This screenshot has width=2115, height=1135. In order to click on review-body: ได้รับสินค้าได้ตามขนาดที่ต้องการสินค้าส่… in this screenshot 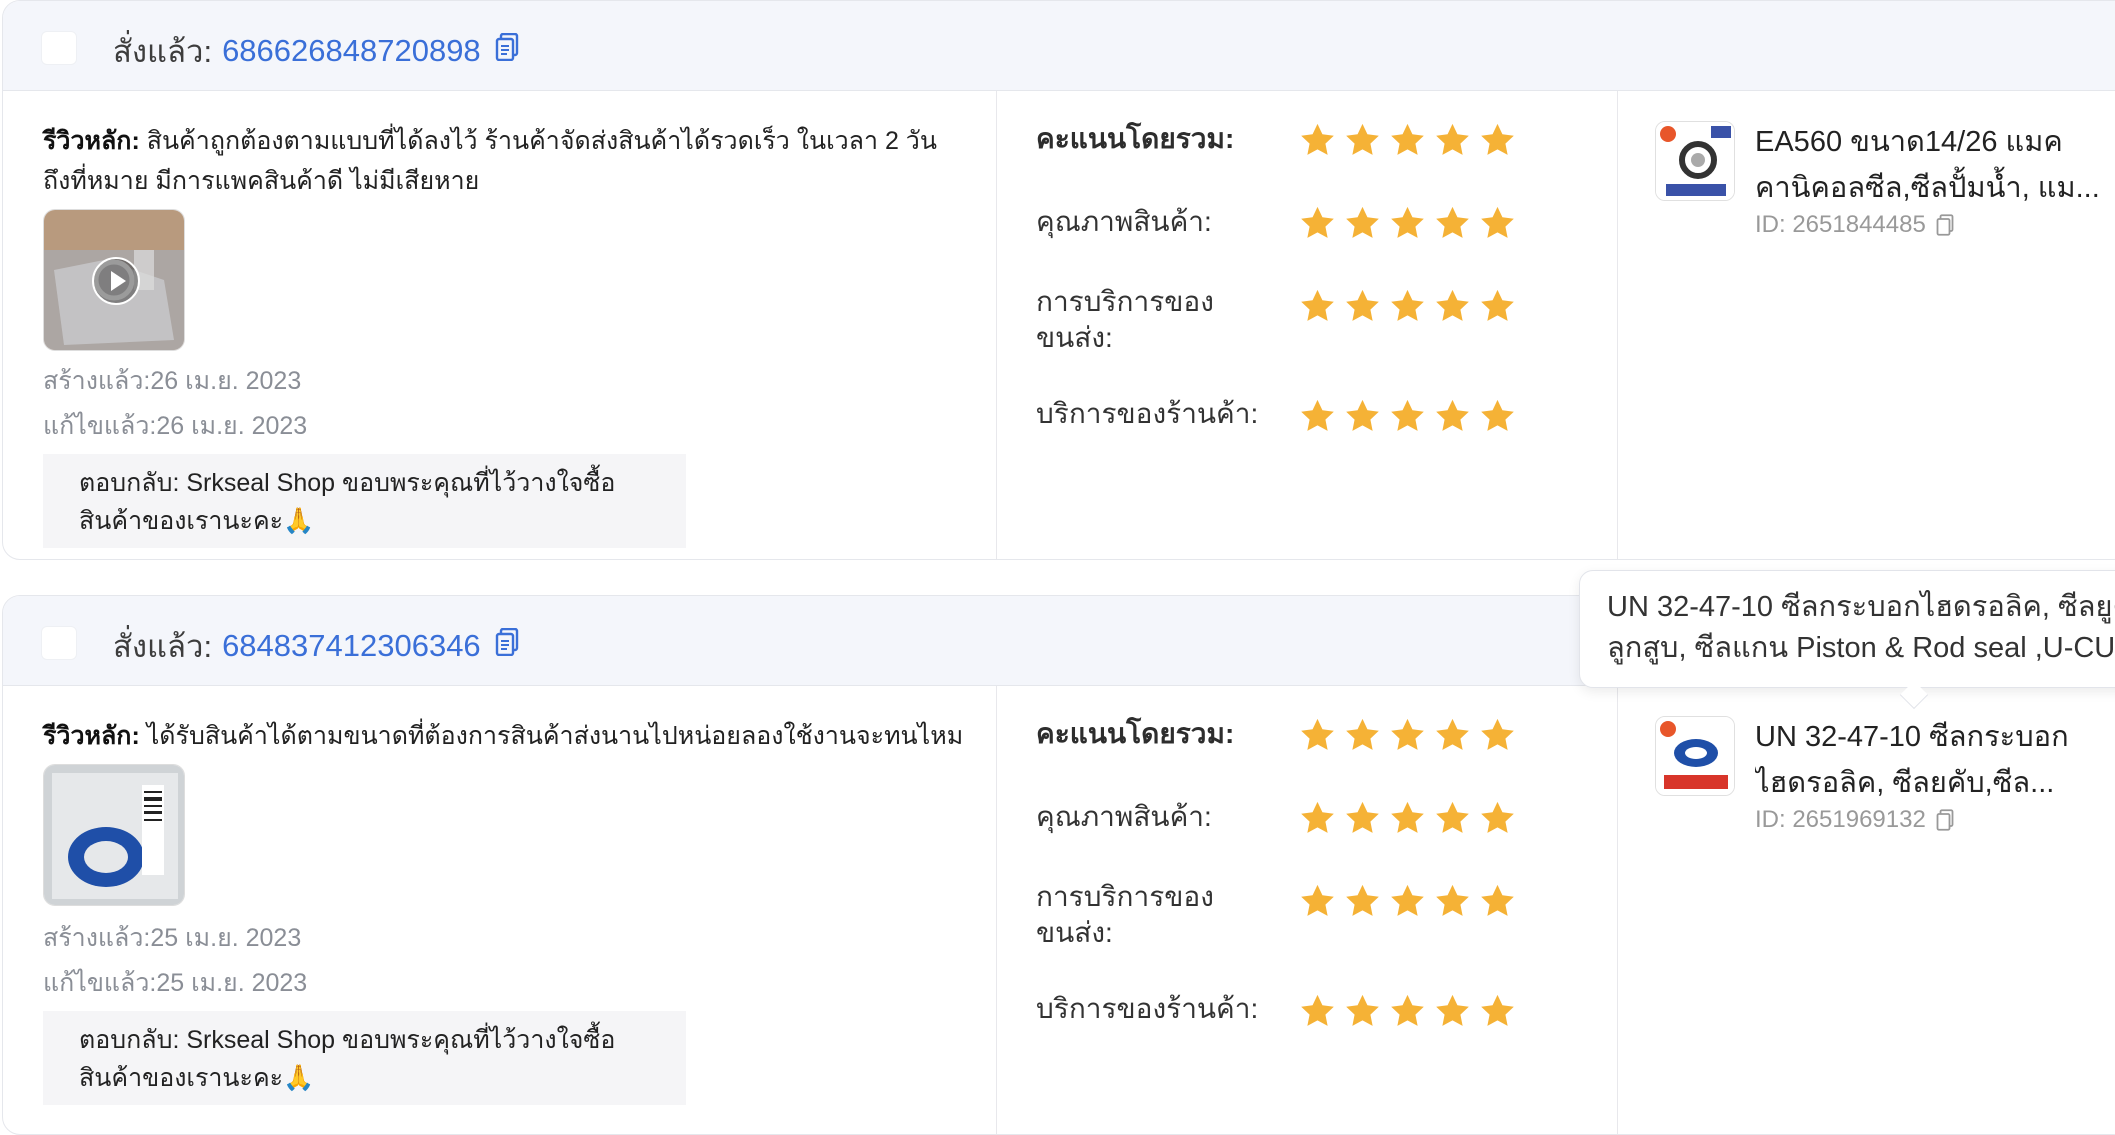, I will do `click(551, 736)`.